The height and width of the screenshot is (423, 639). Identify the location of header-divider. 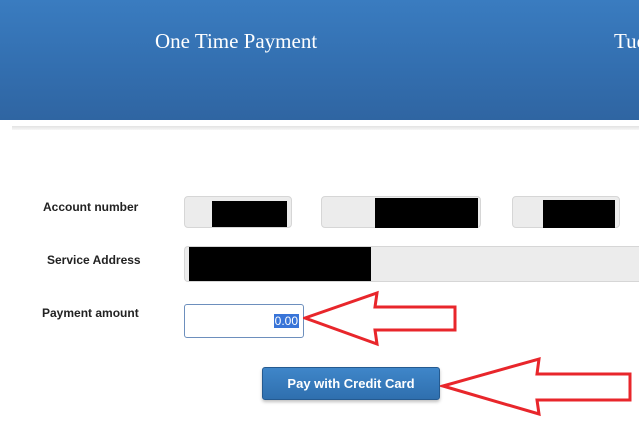
(325, 128).